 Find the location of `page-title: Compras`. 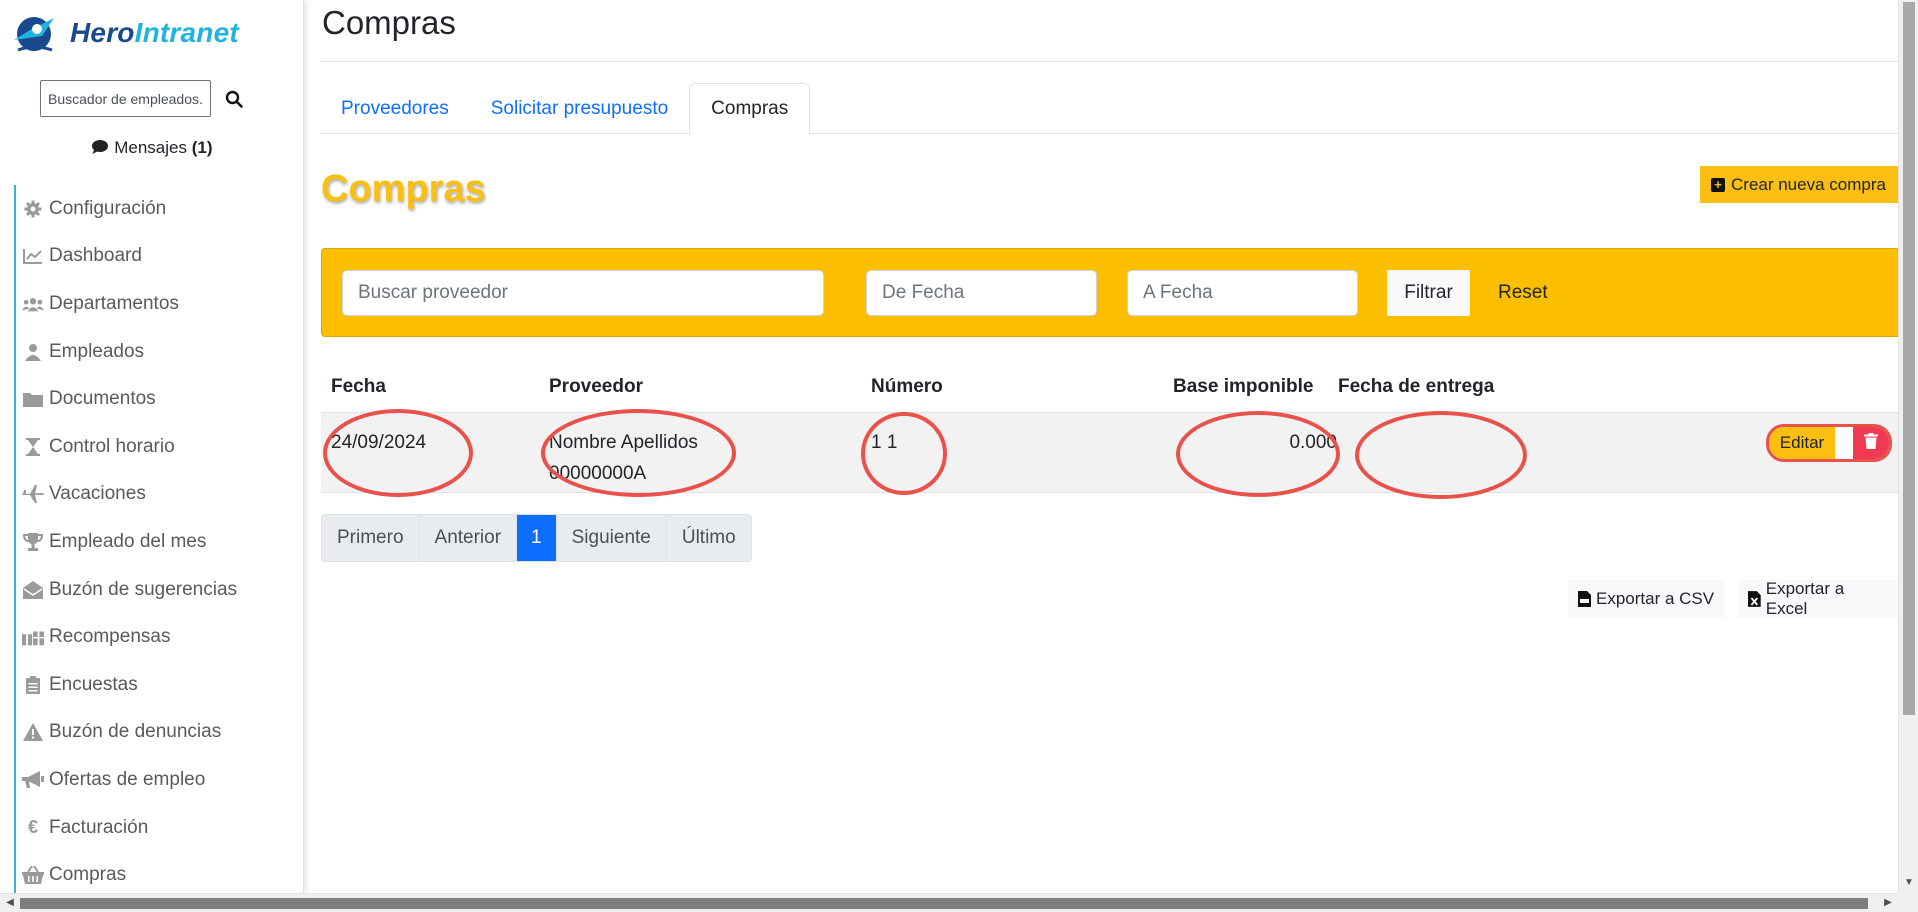

page-title: Compras is located at coordinates (389, 22).